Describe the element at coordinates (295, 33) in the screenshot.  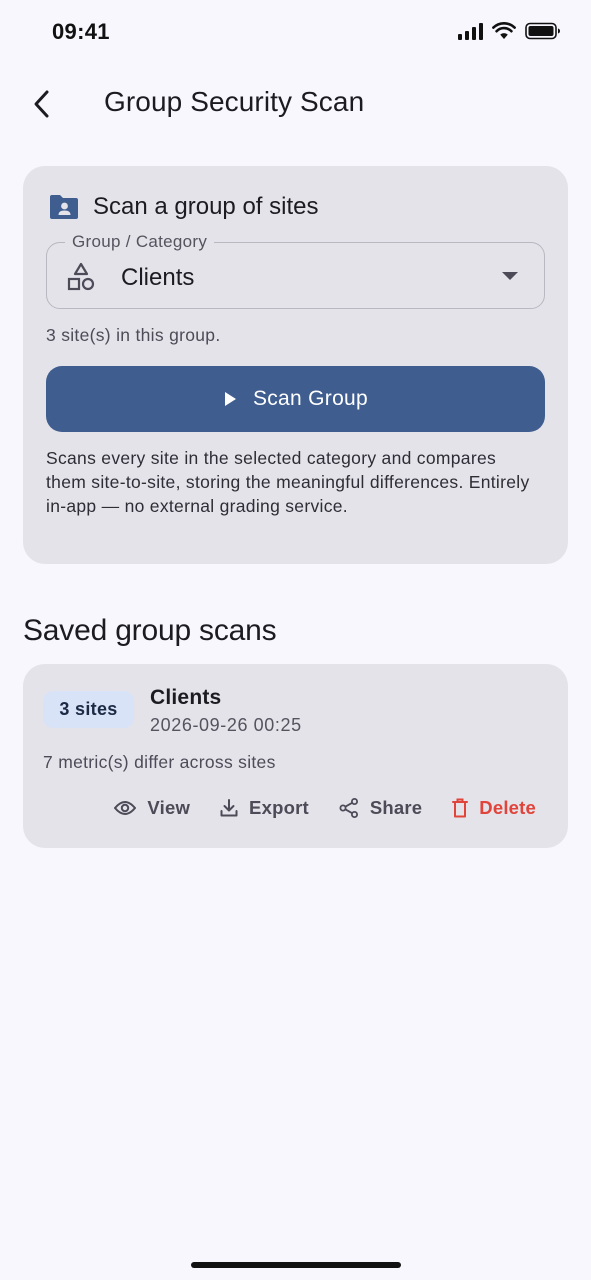
I see `status-bar: 09:41` at that location.